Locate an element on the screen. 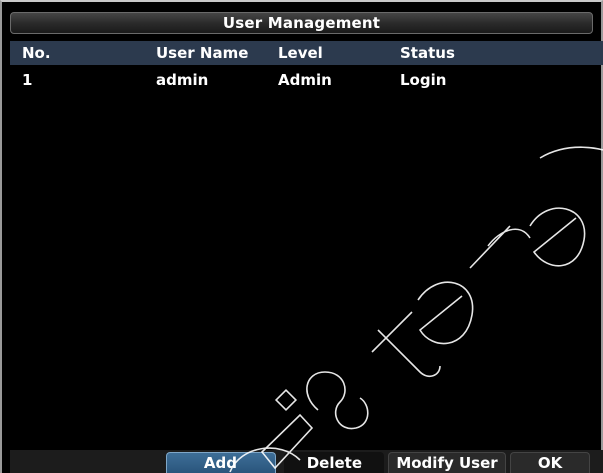  window-title: User Management is located at coordinates (301, 23).